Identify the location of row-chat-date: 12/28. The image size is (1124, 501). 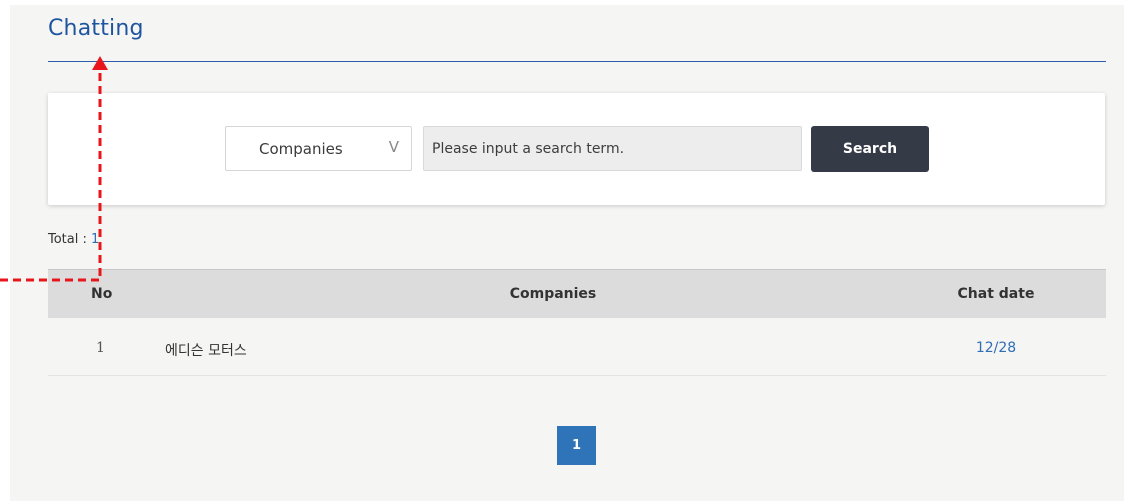
(996, 348).